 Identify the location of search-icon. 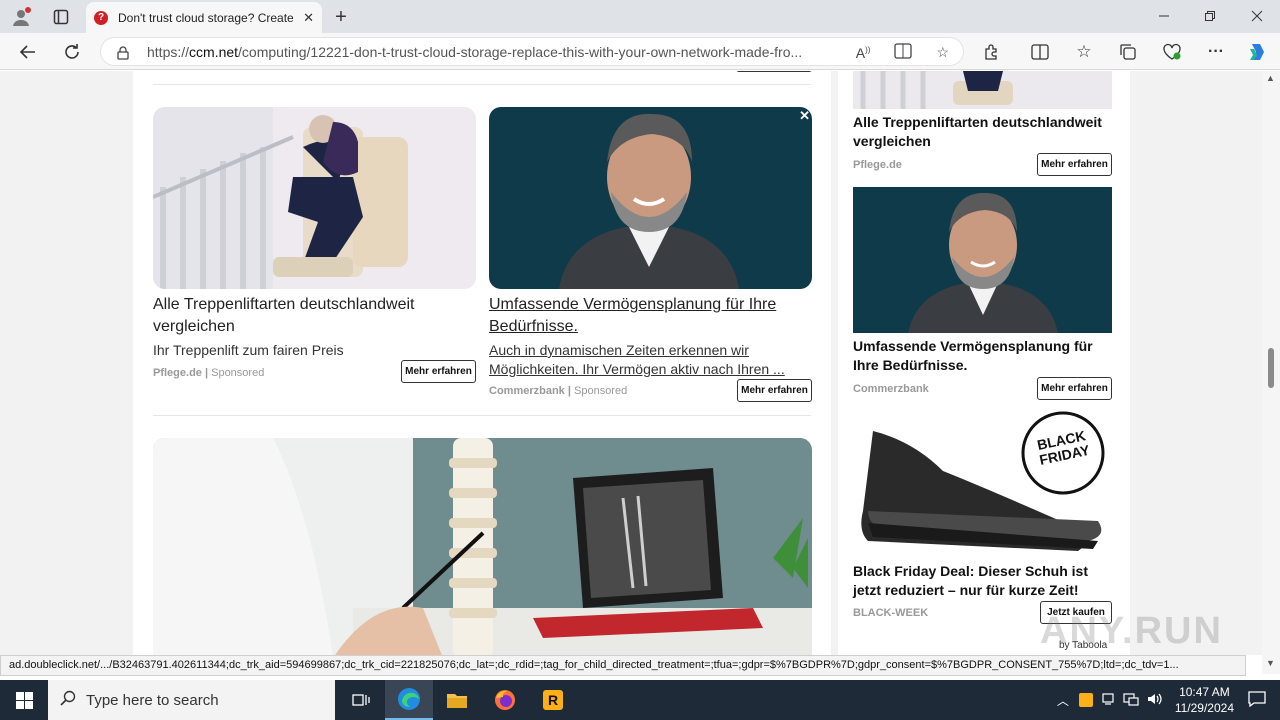
(68, 700).